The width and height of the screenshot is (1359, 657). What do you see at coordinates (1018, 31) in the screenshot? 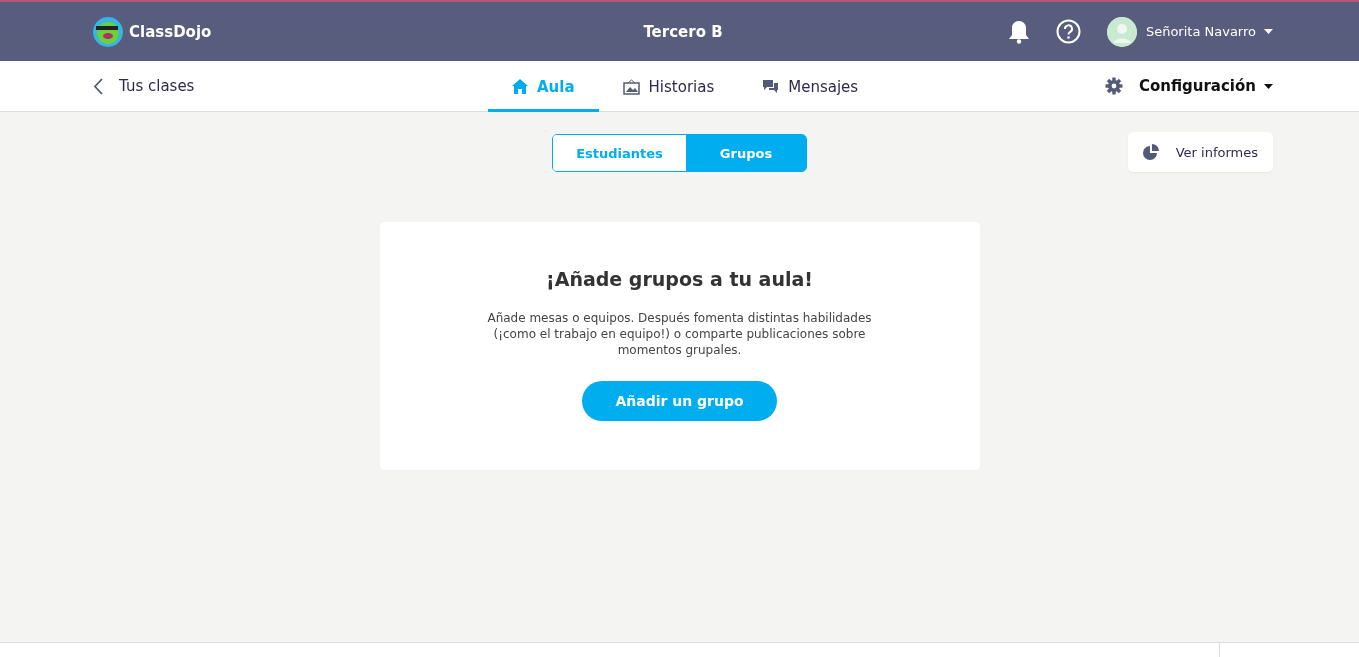
I see `bell-icon` at bounding box center [1018, 31].